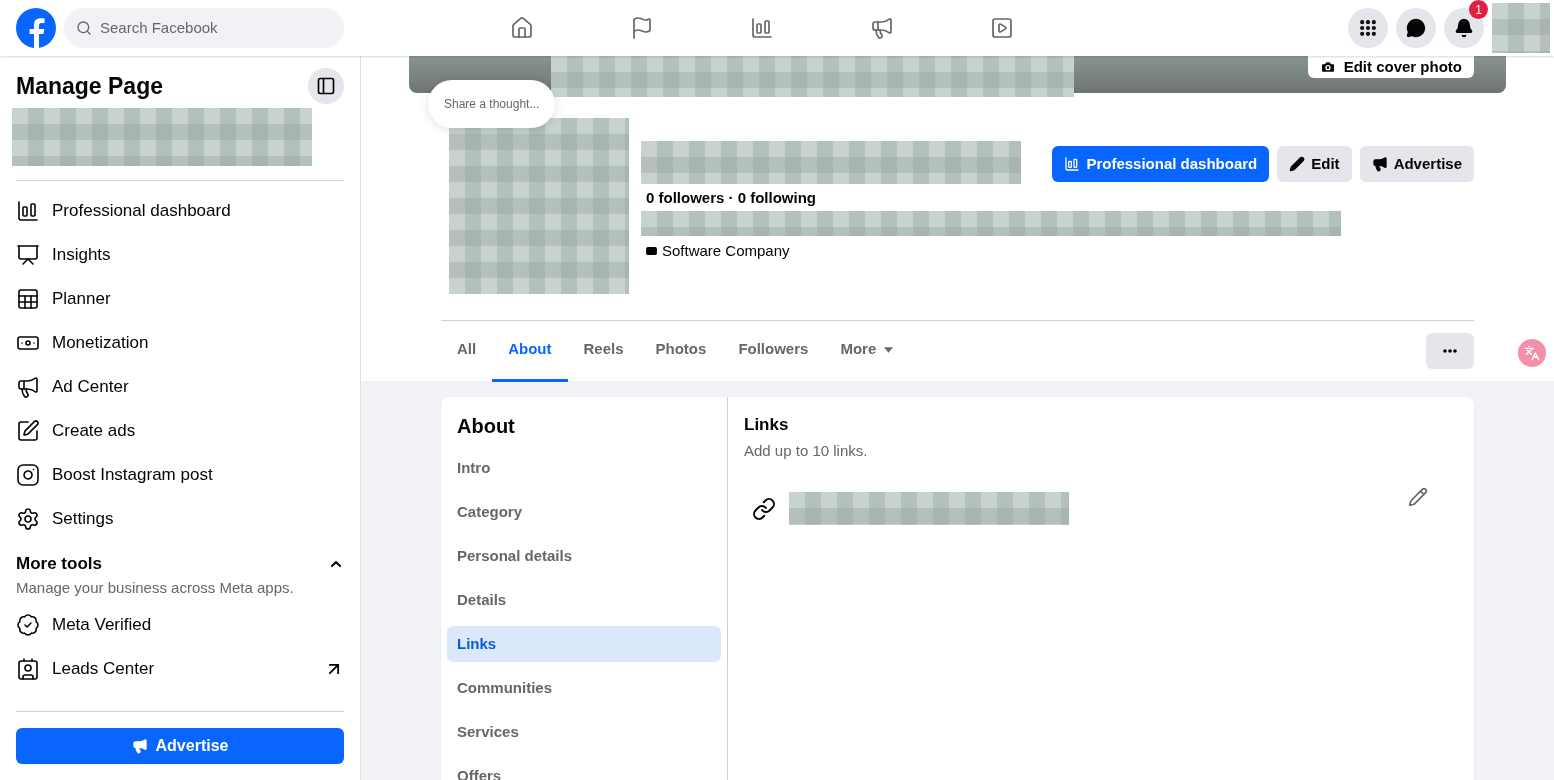  I want to click on panel-subtitle: Add up to 10 links., so click(806, 450).